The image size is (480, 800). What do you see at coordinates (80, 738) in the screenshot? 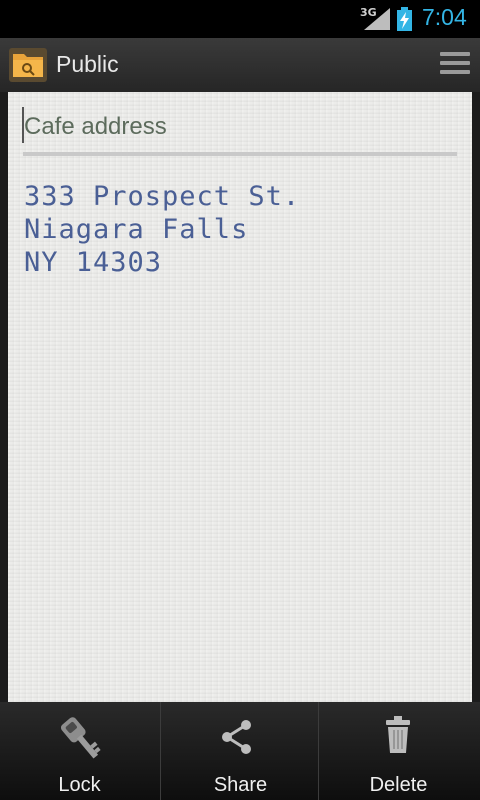
I see `key-icon` at bounding box center [80, 738].